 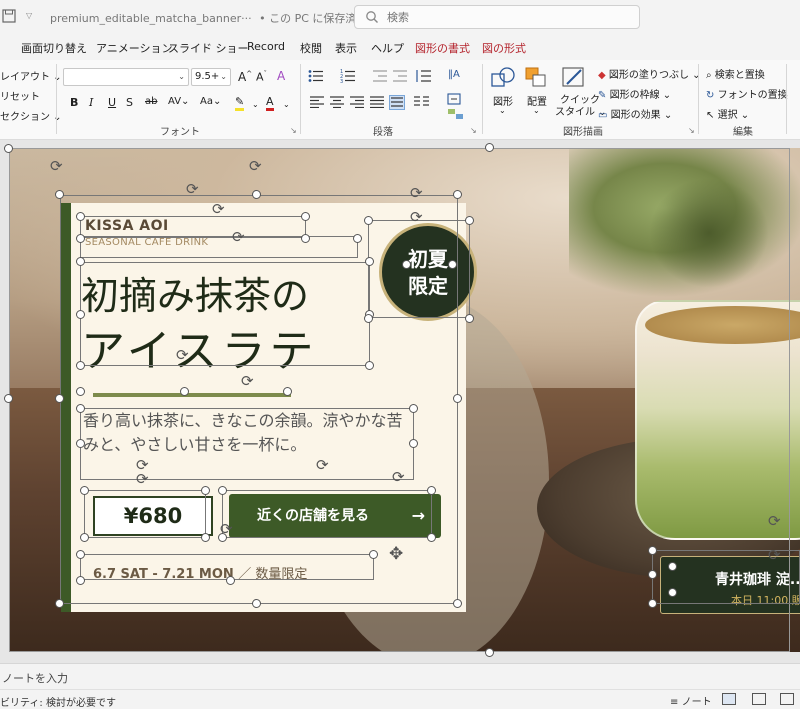 What do you see at coordinates (266, 46) in the screenshot?
I see `tab-record: Record` at bounding box center [266, 46].